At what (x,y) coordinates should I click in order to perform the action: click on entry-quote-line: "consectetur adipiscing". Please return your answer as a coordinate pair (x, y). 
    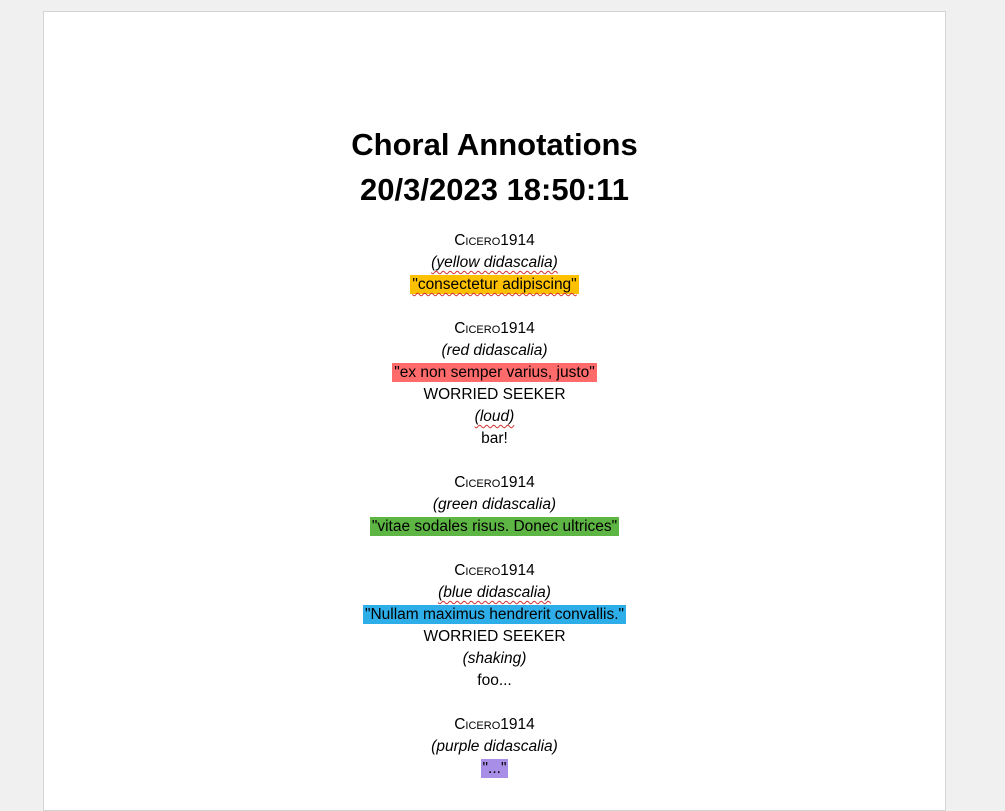
    Looking at the image, I should click on (494, 285).